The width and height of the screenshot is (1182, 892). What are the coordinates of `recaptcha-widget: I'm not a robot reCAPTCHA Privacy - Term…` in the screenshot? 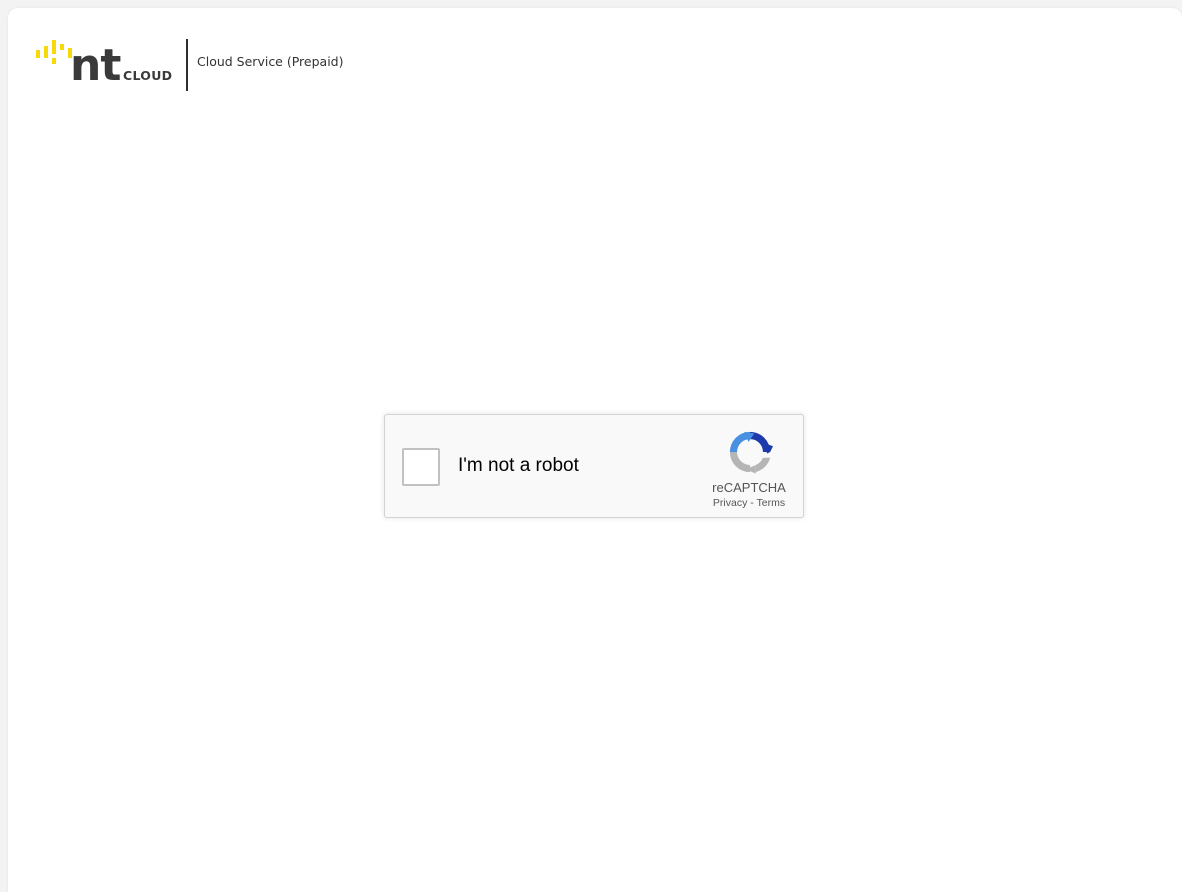 It's located at (594, 466).